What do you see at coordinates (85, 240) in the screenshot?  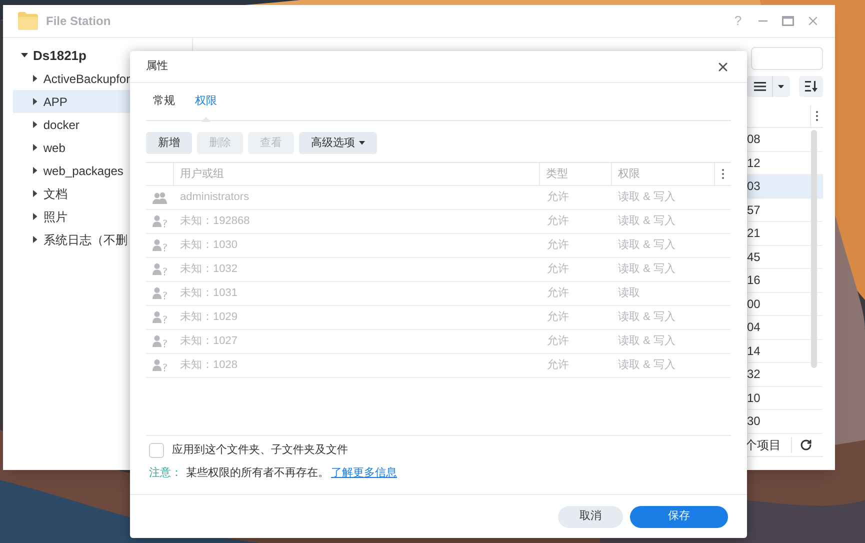 I see `tree-label: 系统日志（不删` at bounding box center [85, 240].